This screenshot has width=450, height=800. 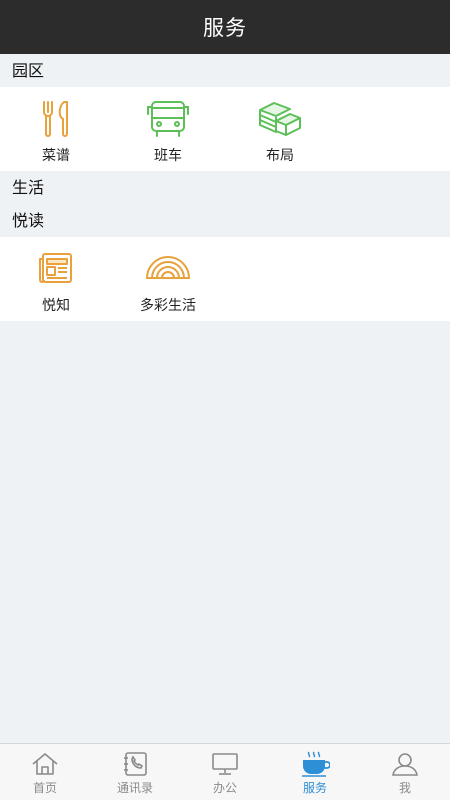 I want to click on tab-label: 服务, so click(x=314, y=788).